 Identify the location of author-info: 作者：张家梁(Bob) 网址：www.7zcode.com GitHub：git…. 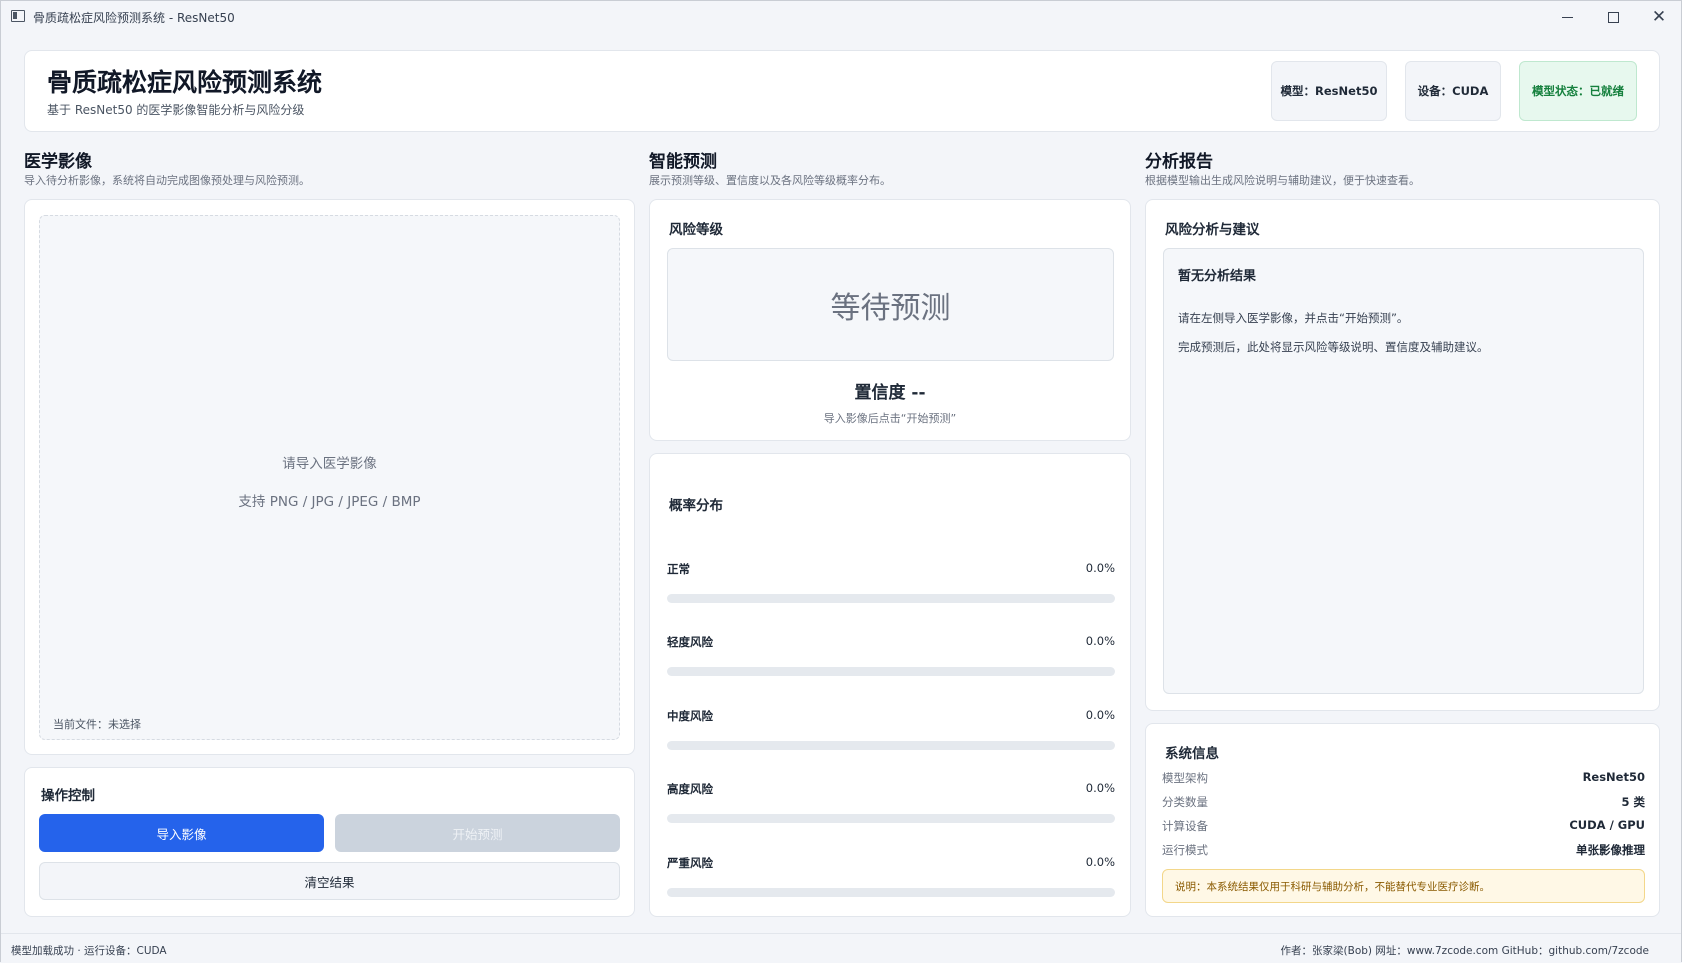
(1464, 951).